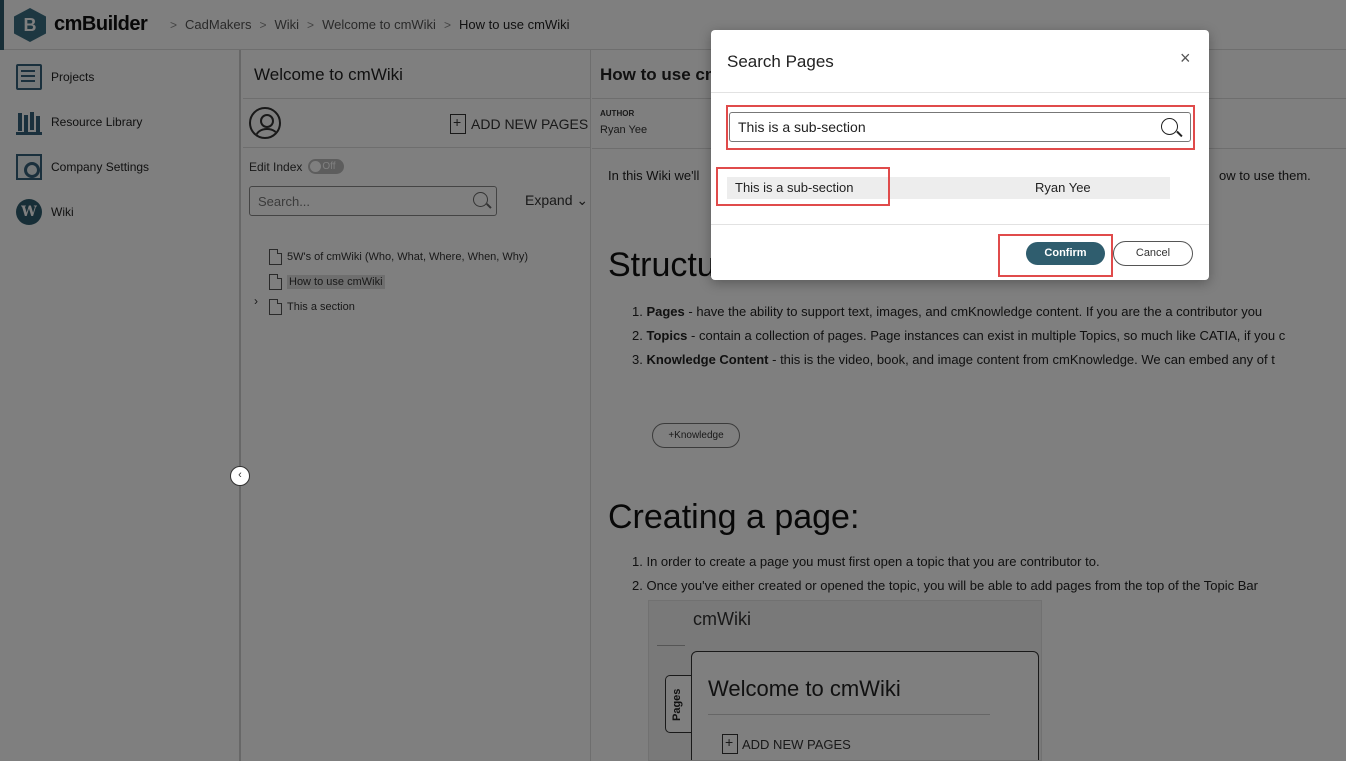 The image size is (1346, 761). Describe the element at coordinates (1153, 253) in the screenshot. I see `cancel-button: Cancel` at that location.